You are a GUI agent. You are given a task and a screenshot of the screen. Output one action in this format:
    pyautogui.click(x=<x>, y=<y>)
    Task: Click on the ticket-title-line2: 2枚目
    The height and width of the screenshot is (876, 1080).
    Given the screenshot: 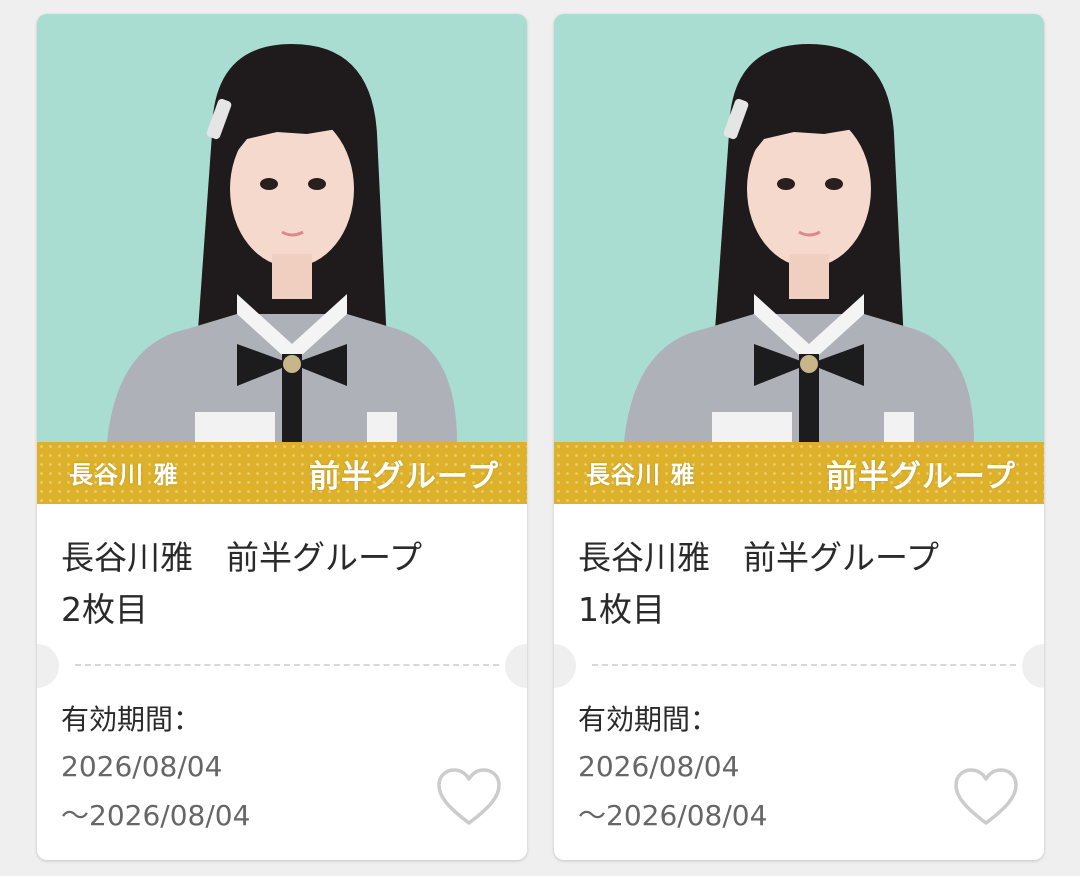 What is the action you would take?
    pyautogui.click(x=104, y=609)
    